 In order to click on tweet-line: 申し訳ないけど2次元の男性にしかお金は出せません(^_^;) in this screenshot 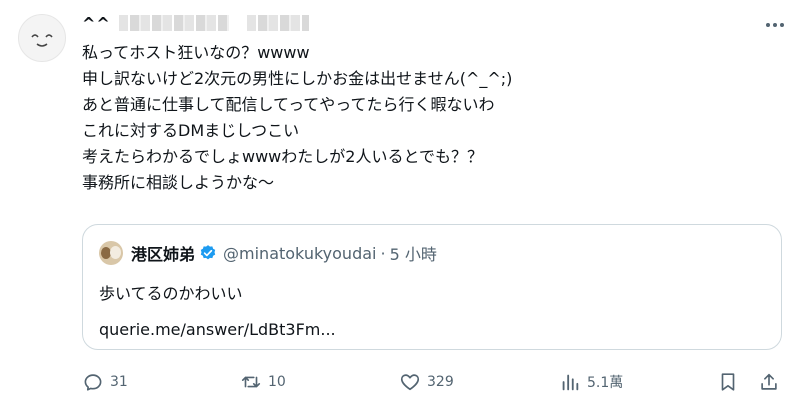, I will do `click(297, 78)`.